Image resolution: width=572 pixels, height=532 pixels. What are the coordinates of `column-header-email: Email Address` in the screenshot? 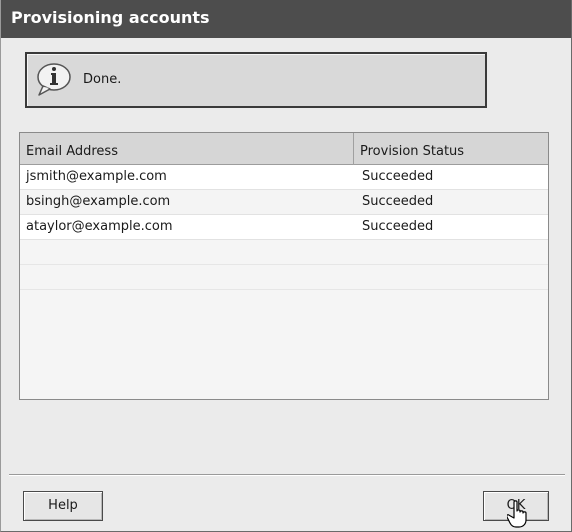 It's located at (187, 149).